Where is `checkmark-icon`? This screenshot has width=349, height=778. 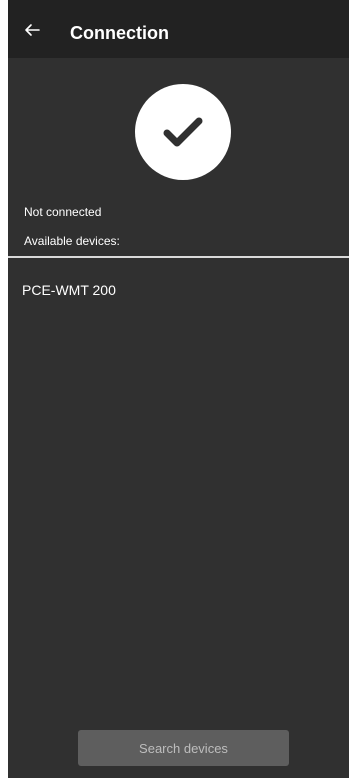 checkmark-icon is located at coordinates (183, 132).